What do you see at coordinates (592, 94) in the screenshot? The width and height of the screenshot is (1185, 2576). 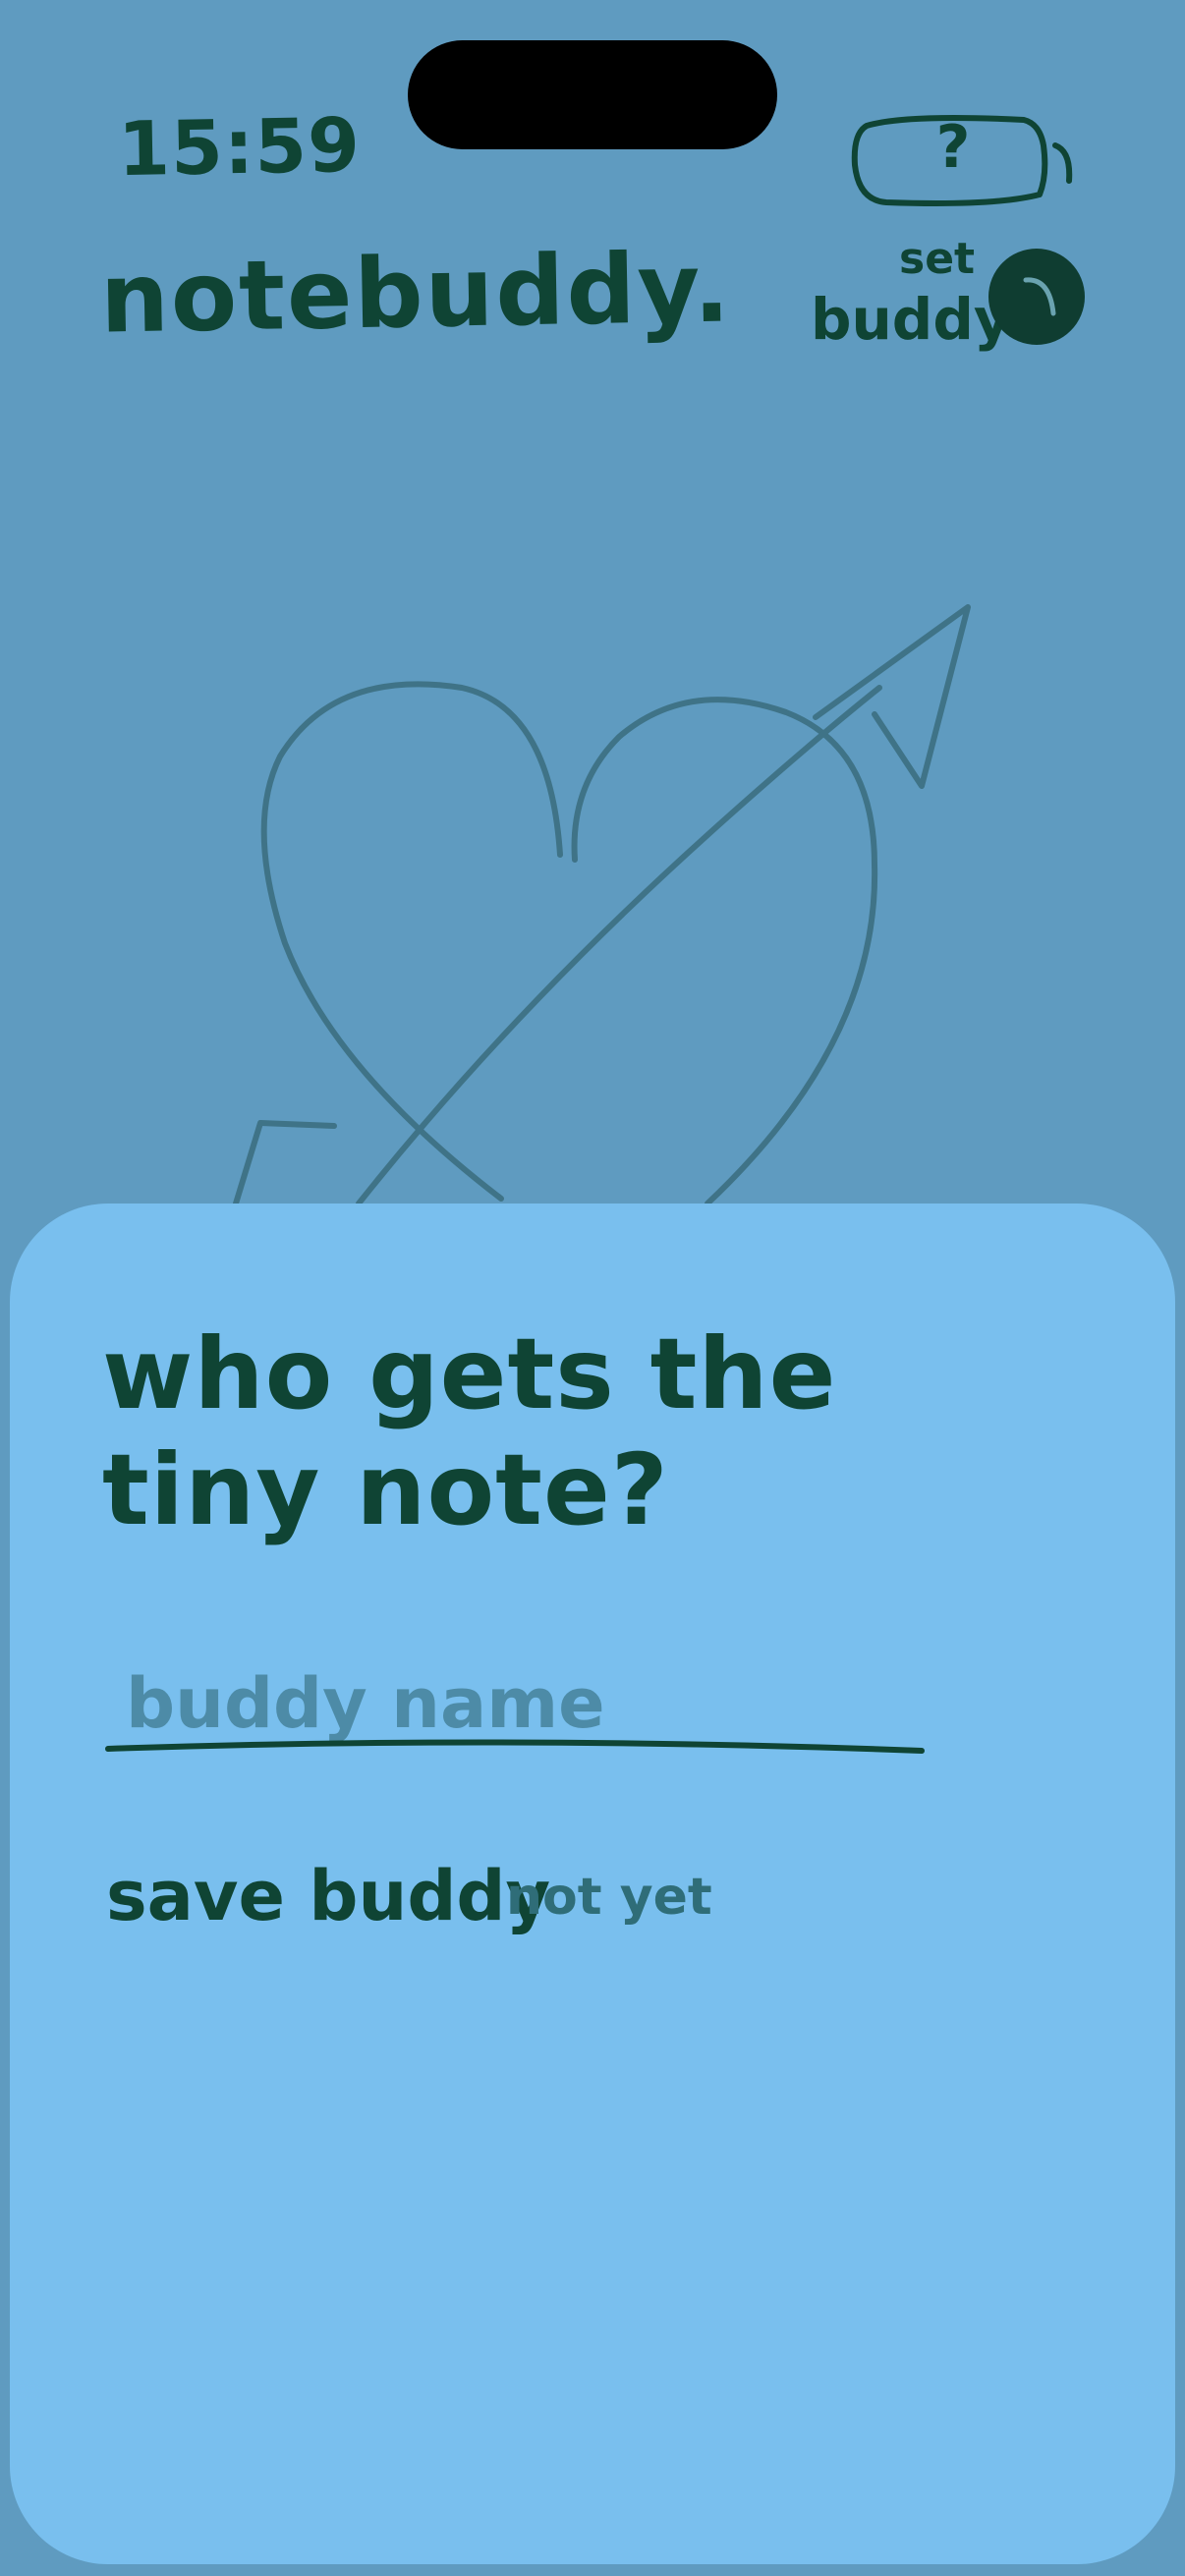 I see `dynamic-island` at bounding box center [592, 94].